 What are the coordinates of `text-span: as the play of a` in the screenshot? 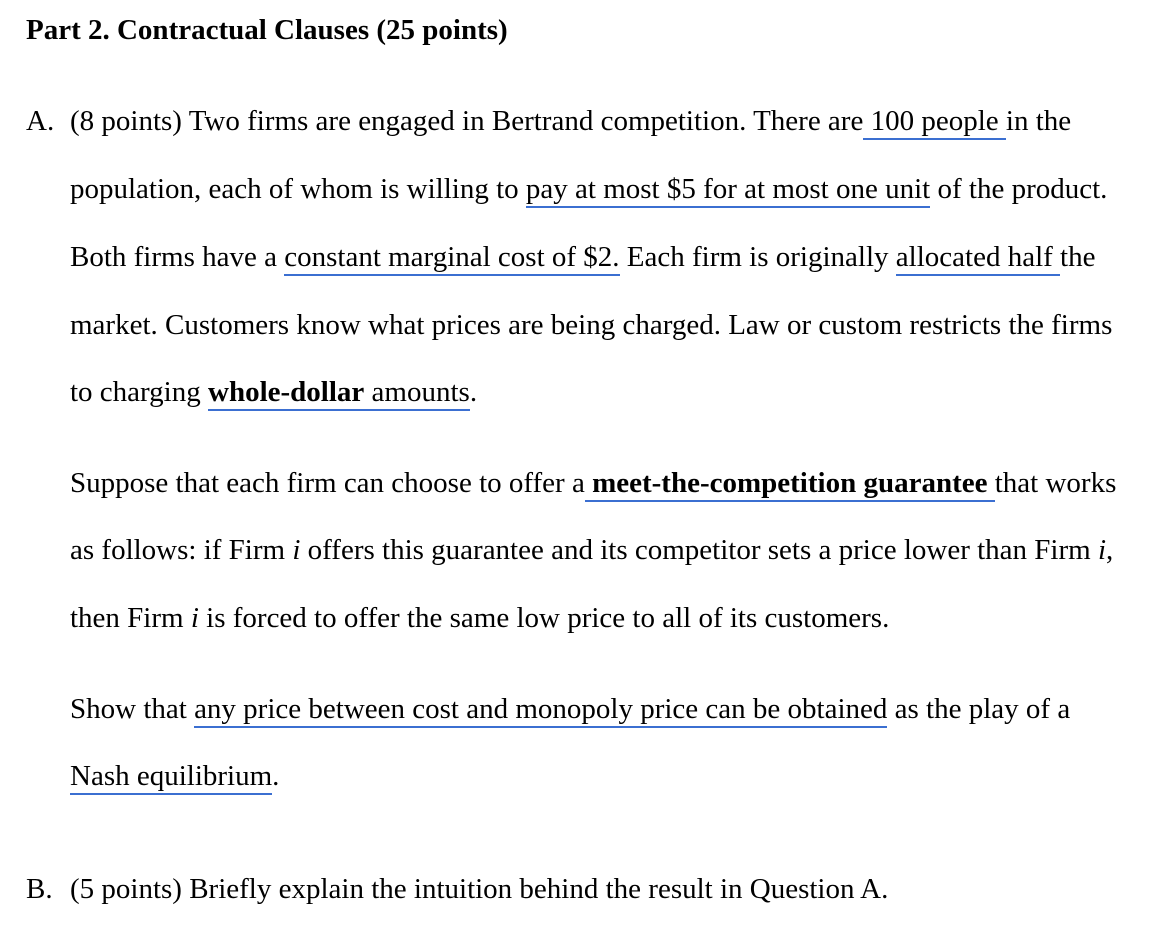 It's located at (979, 709).